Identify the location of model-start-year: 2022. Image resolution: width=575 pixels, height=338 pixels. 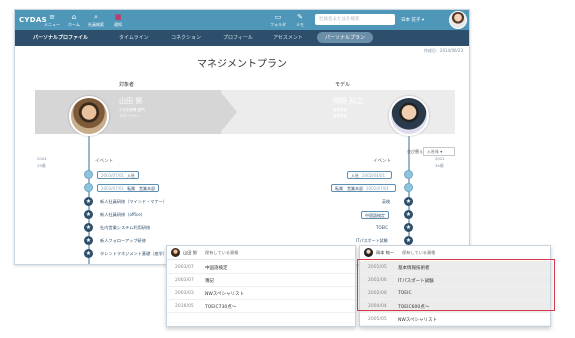
(440, 158).